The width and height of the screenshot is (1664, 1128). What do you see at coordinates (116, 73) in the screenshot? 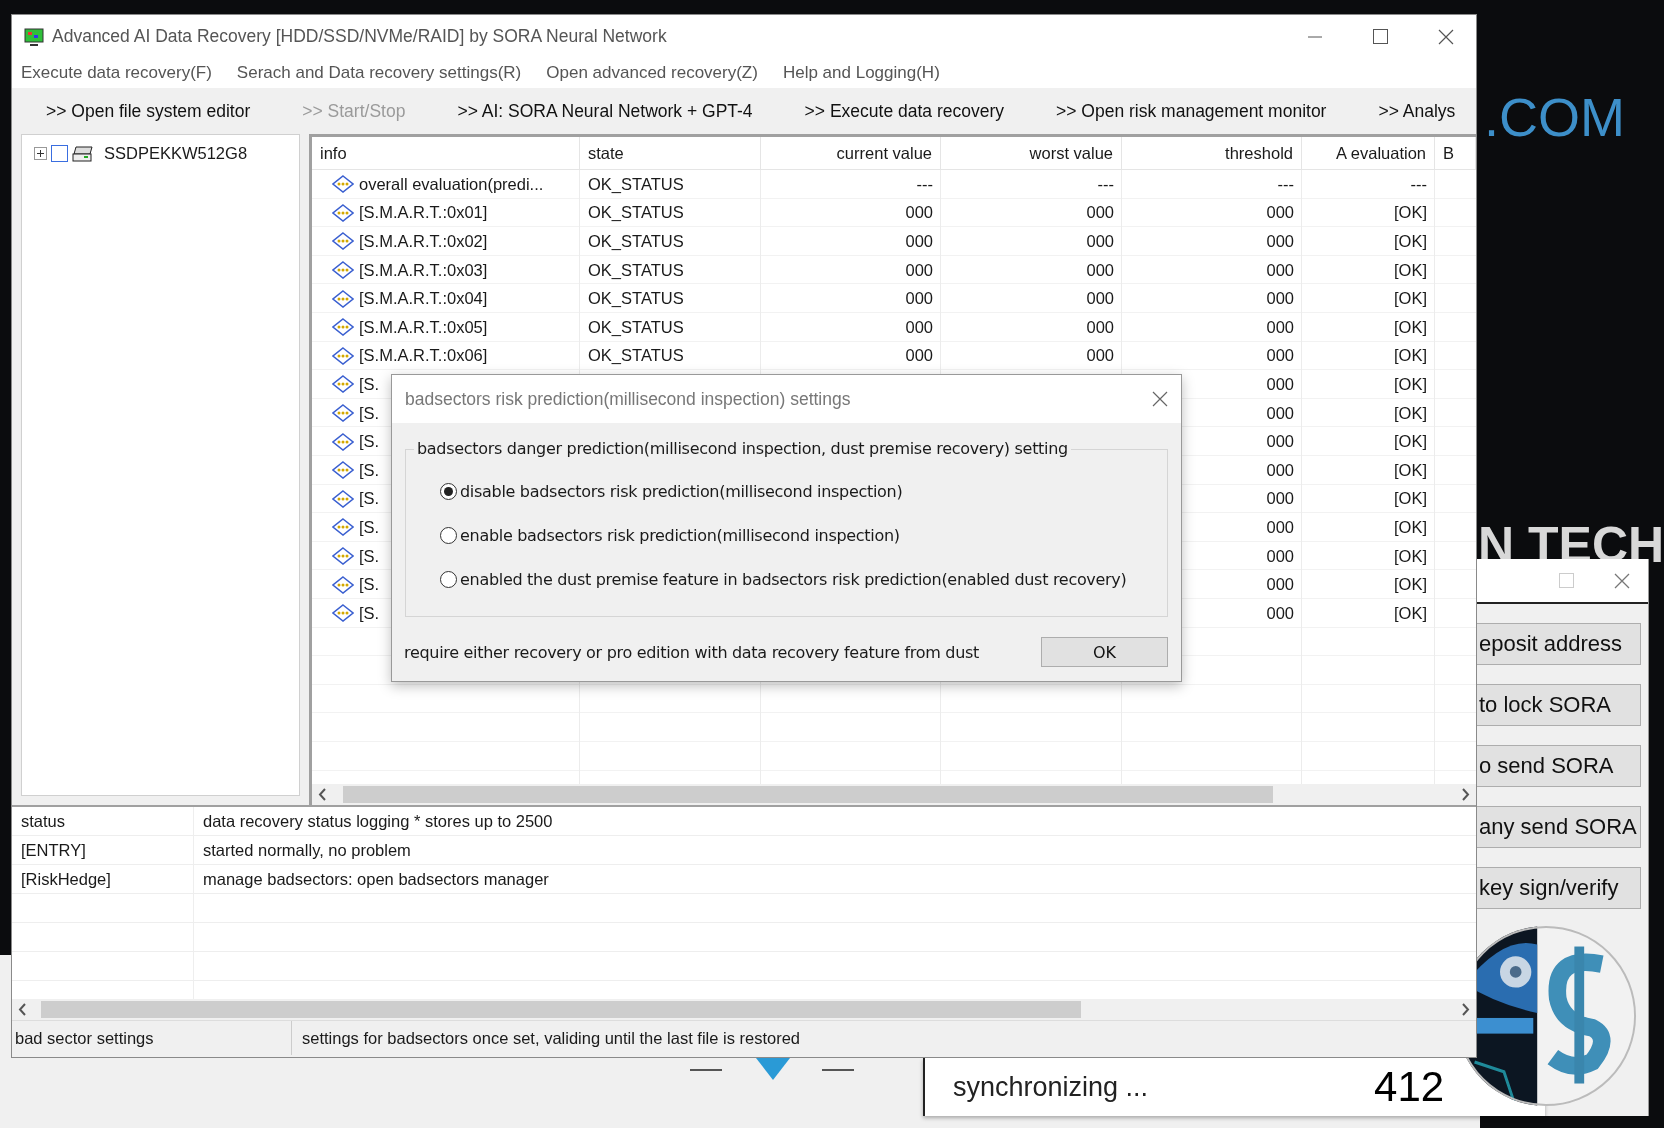
I see `menu-item: Execute data recovery(F)` at bounding box center [116, 73].